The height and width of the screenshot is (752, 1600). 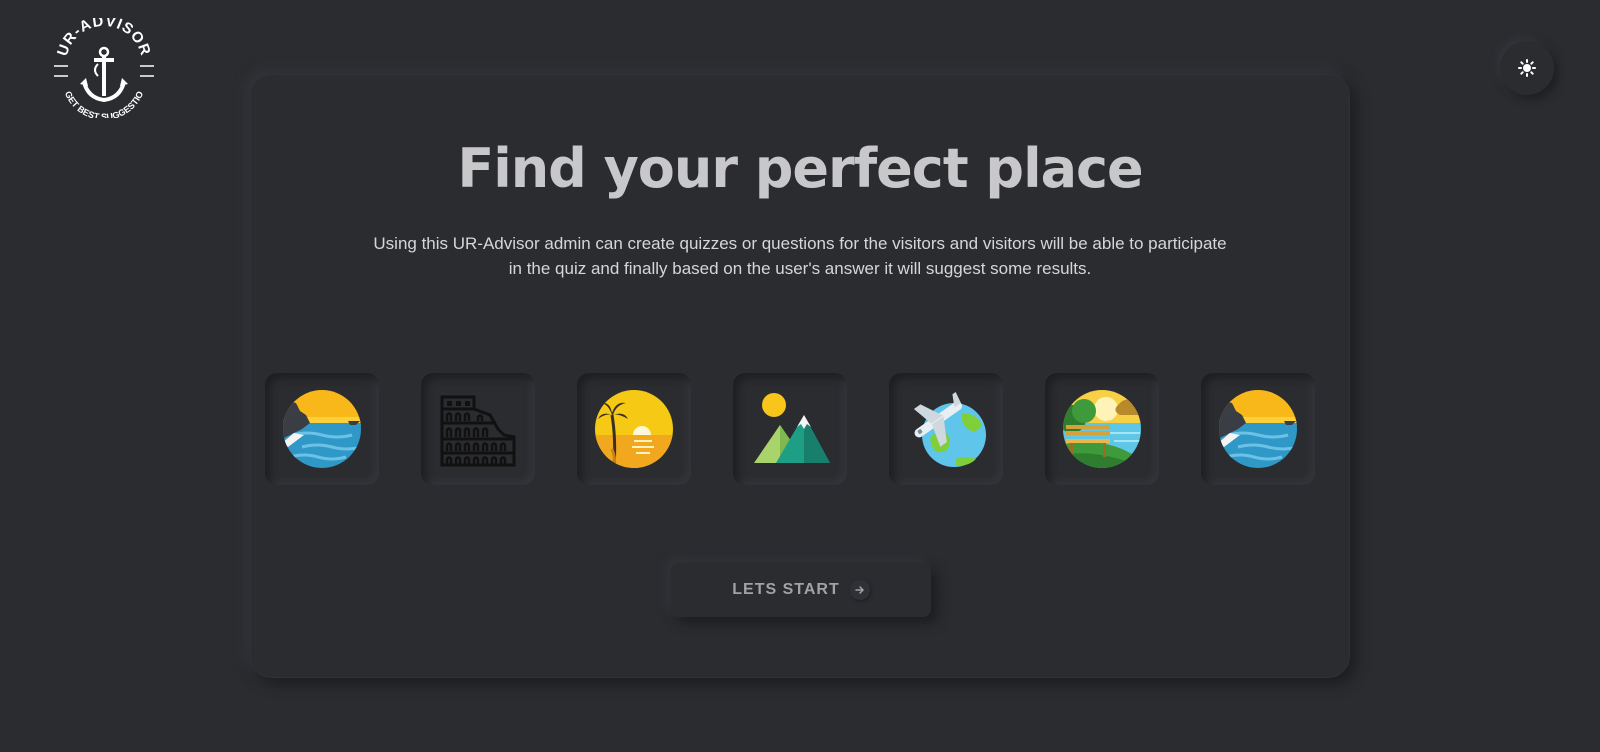 What do you see at coordinates (104, 38) in the screenshot?
I see `svg-text: UR-ADVISOR` at bounding box center [104, 38].